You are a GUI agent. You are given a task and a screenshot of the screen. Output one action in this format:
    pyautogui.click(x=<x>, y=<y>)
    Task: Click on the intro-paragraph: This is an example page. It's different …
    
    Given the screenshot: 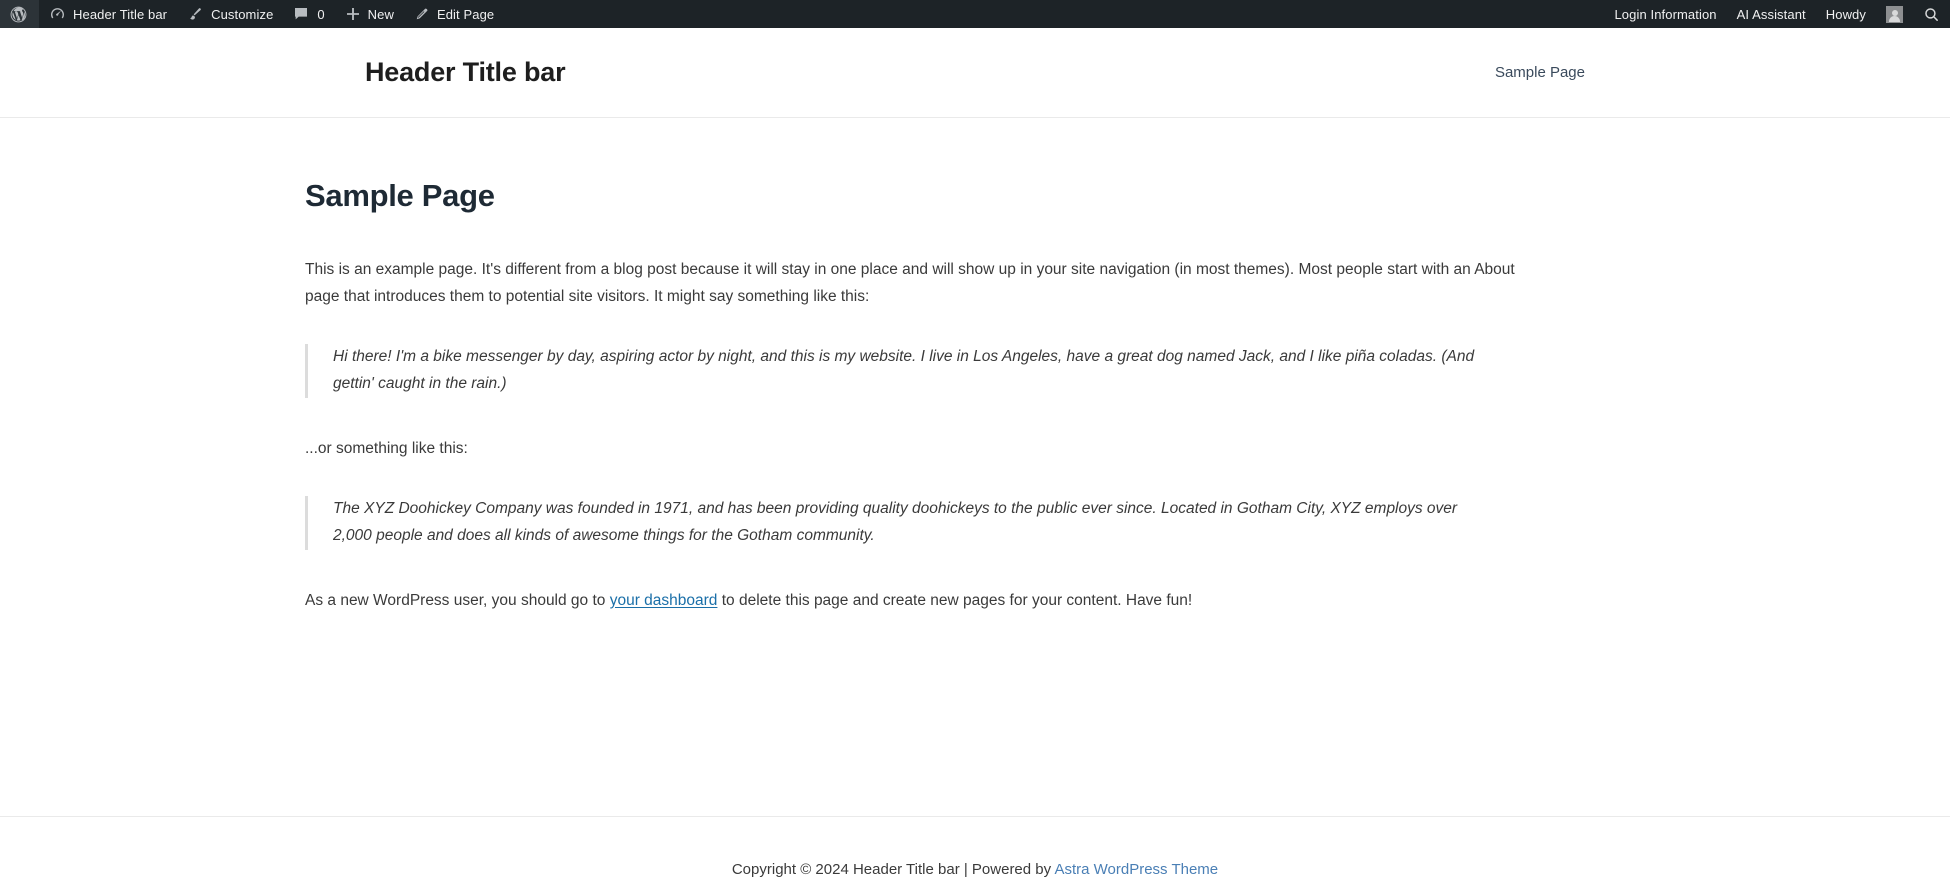 What is the action you would take?
    pyautogui.click(x=910, y=283)
    